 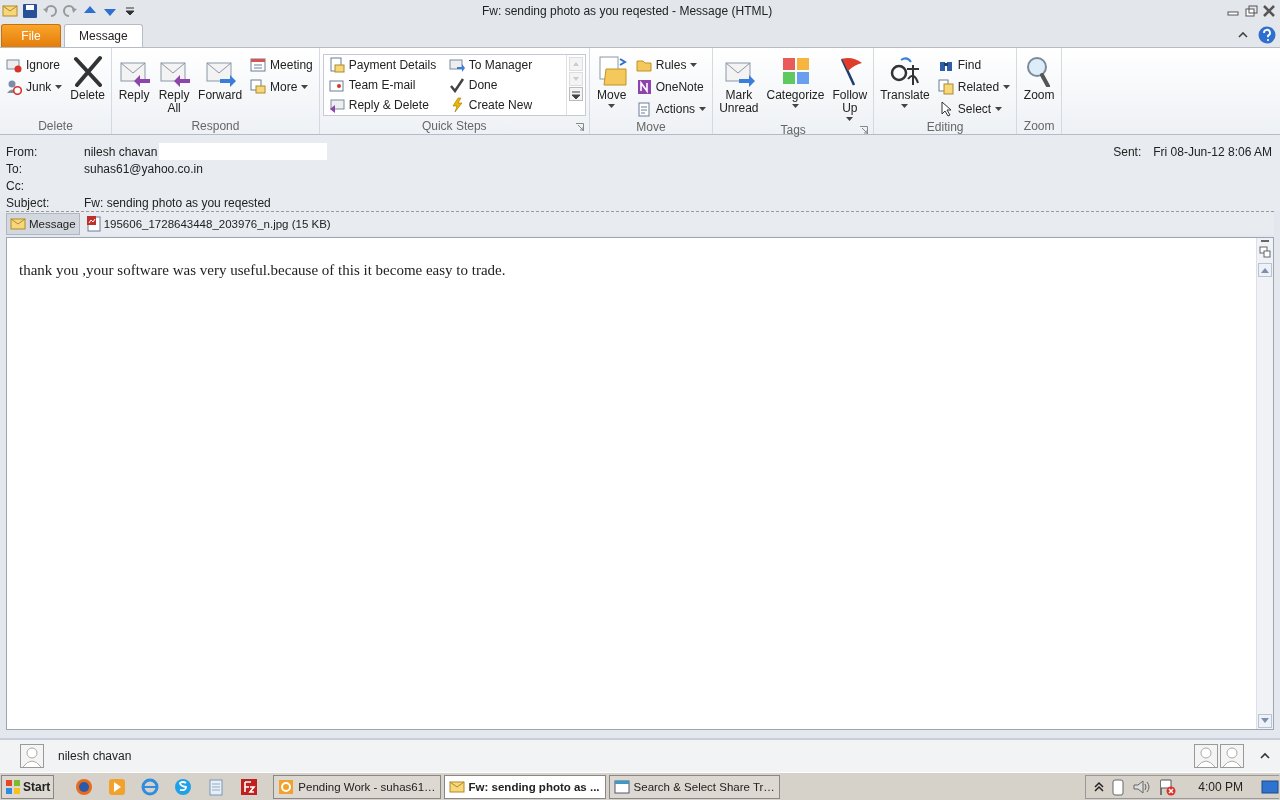 What do you see at coordinates (504, 105) in the screenshot?
I see `quick-step: Create New` at bounding box center [504, 105].